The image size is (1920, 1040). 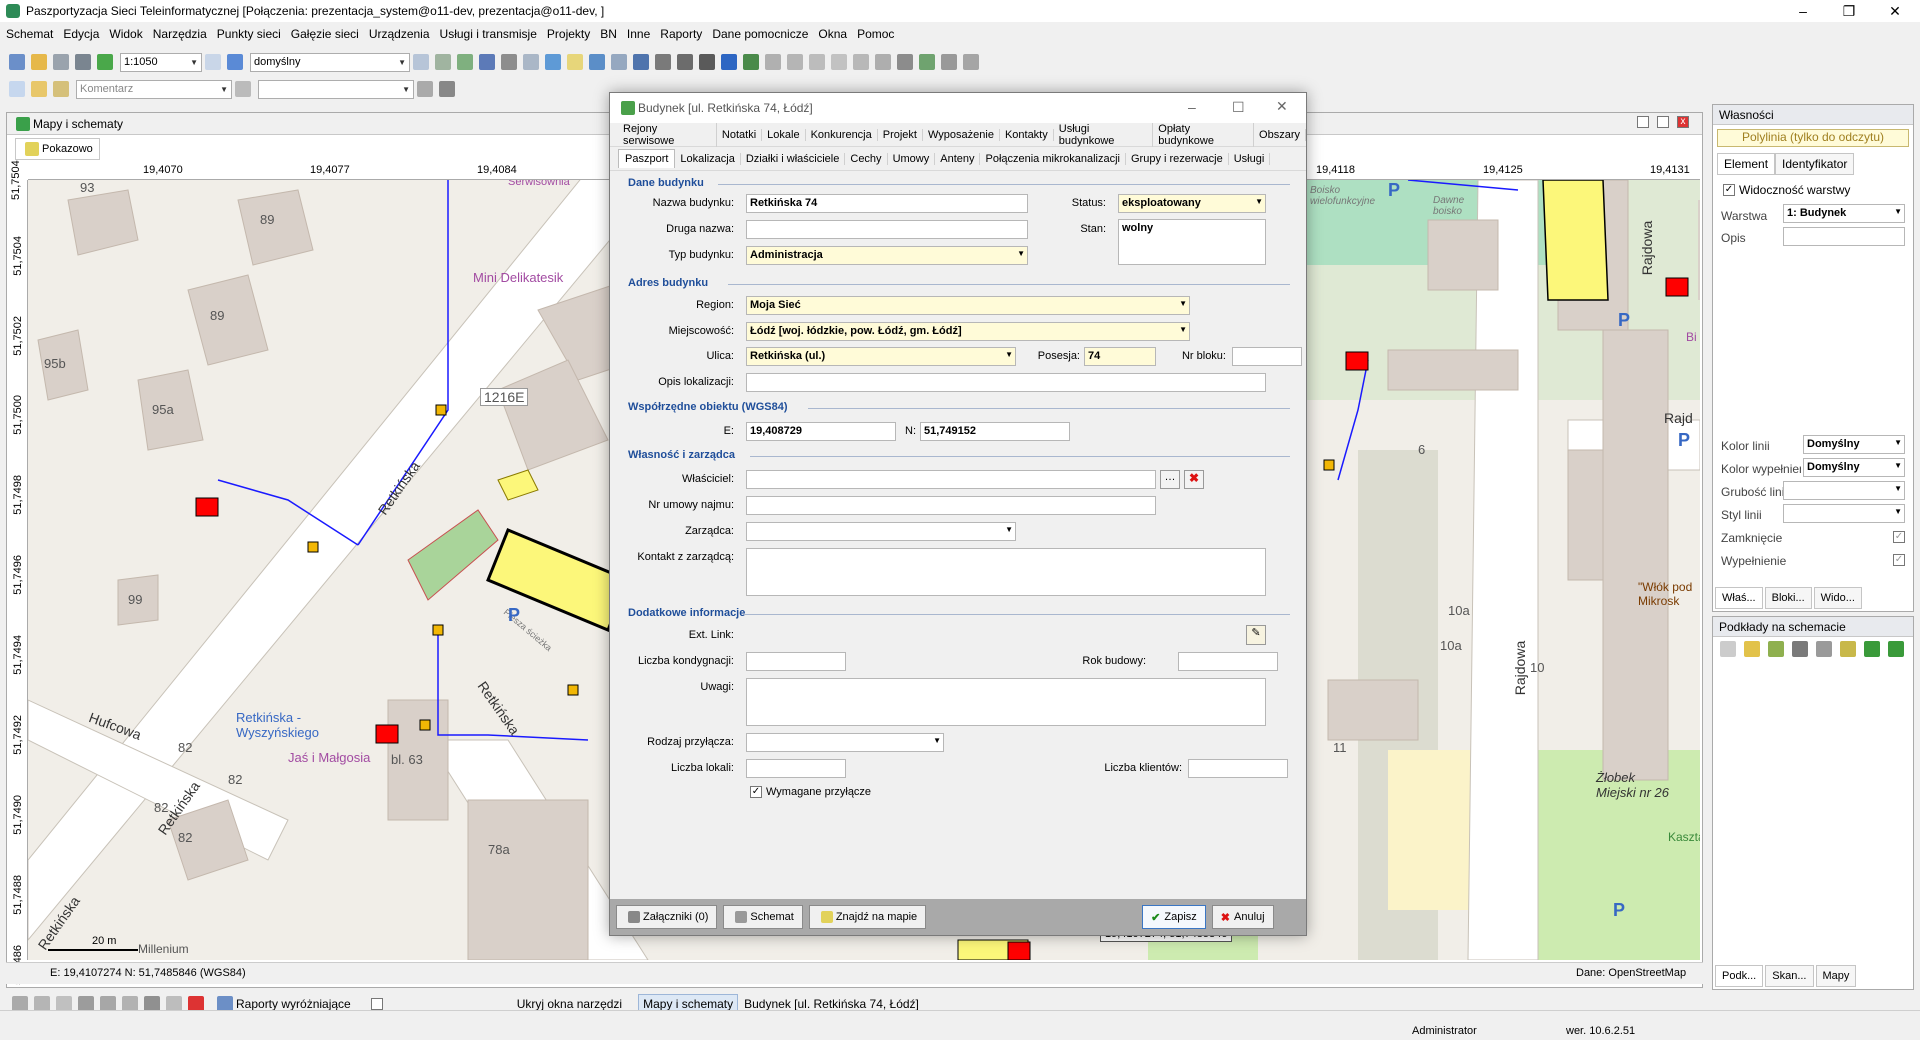 I want to click on layer-visibility-checkbox: ✓ Widoczność warstwy, so click(x=1786, y=190).